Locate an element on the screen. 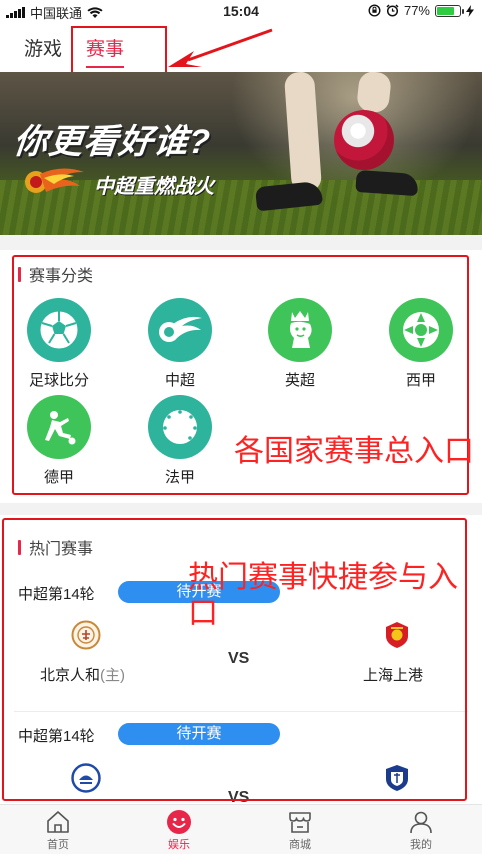  tab-highlight-box is located at coordinates (119, 50).